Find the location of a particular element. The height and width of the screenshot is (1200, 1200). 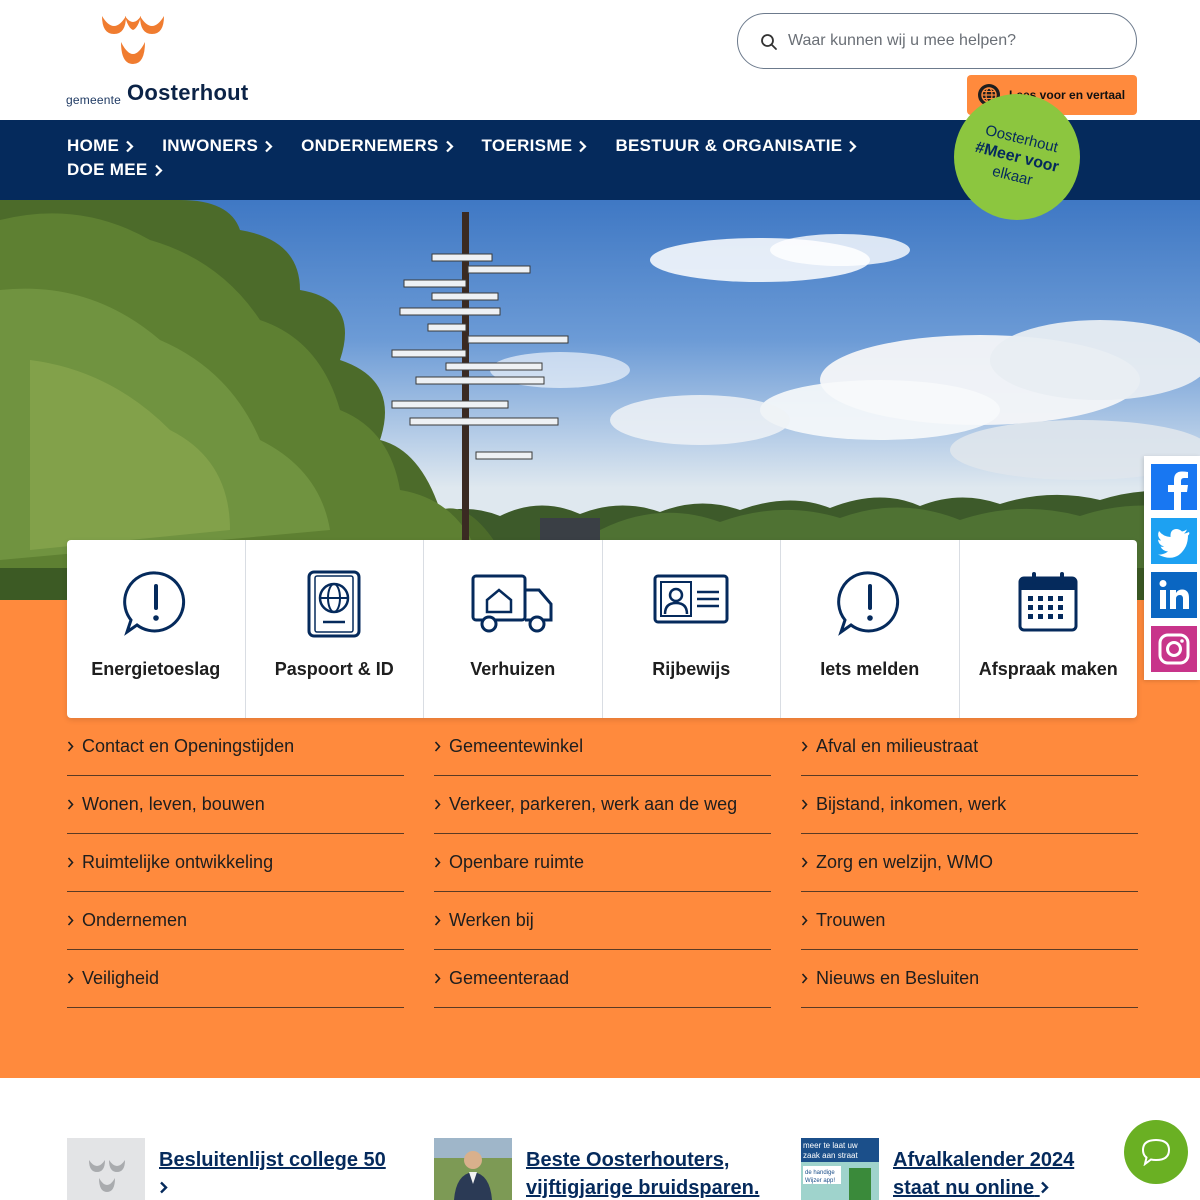

search-input is located at coordinates (953, 41).